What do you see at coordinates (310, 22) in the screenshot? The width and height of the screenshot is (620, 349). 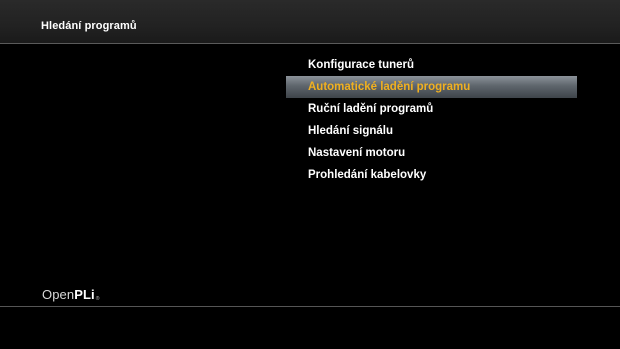 I see `header-bar: Hledání programů` at bounding box center [310, 22].